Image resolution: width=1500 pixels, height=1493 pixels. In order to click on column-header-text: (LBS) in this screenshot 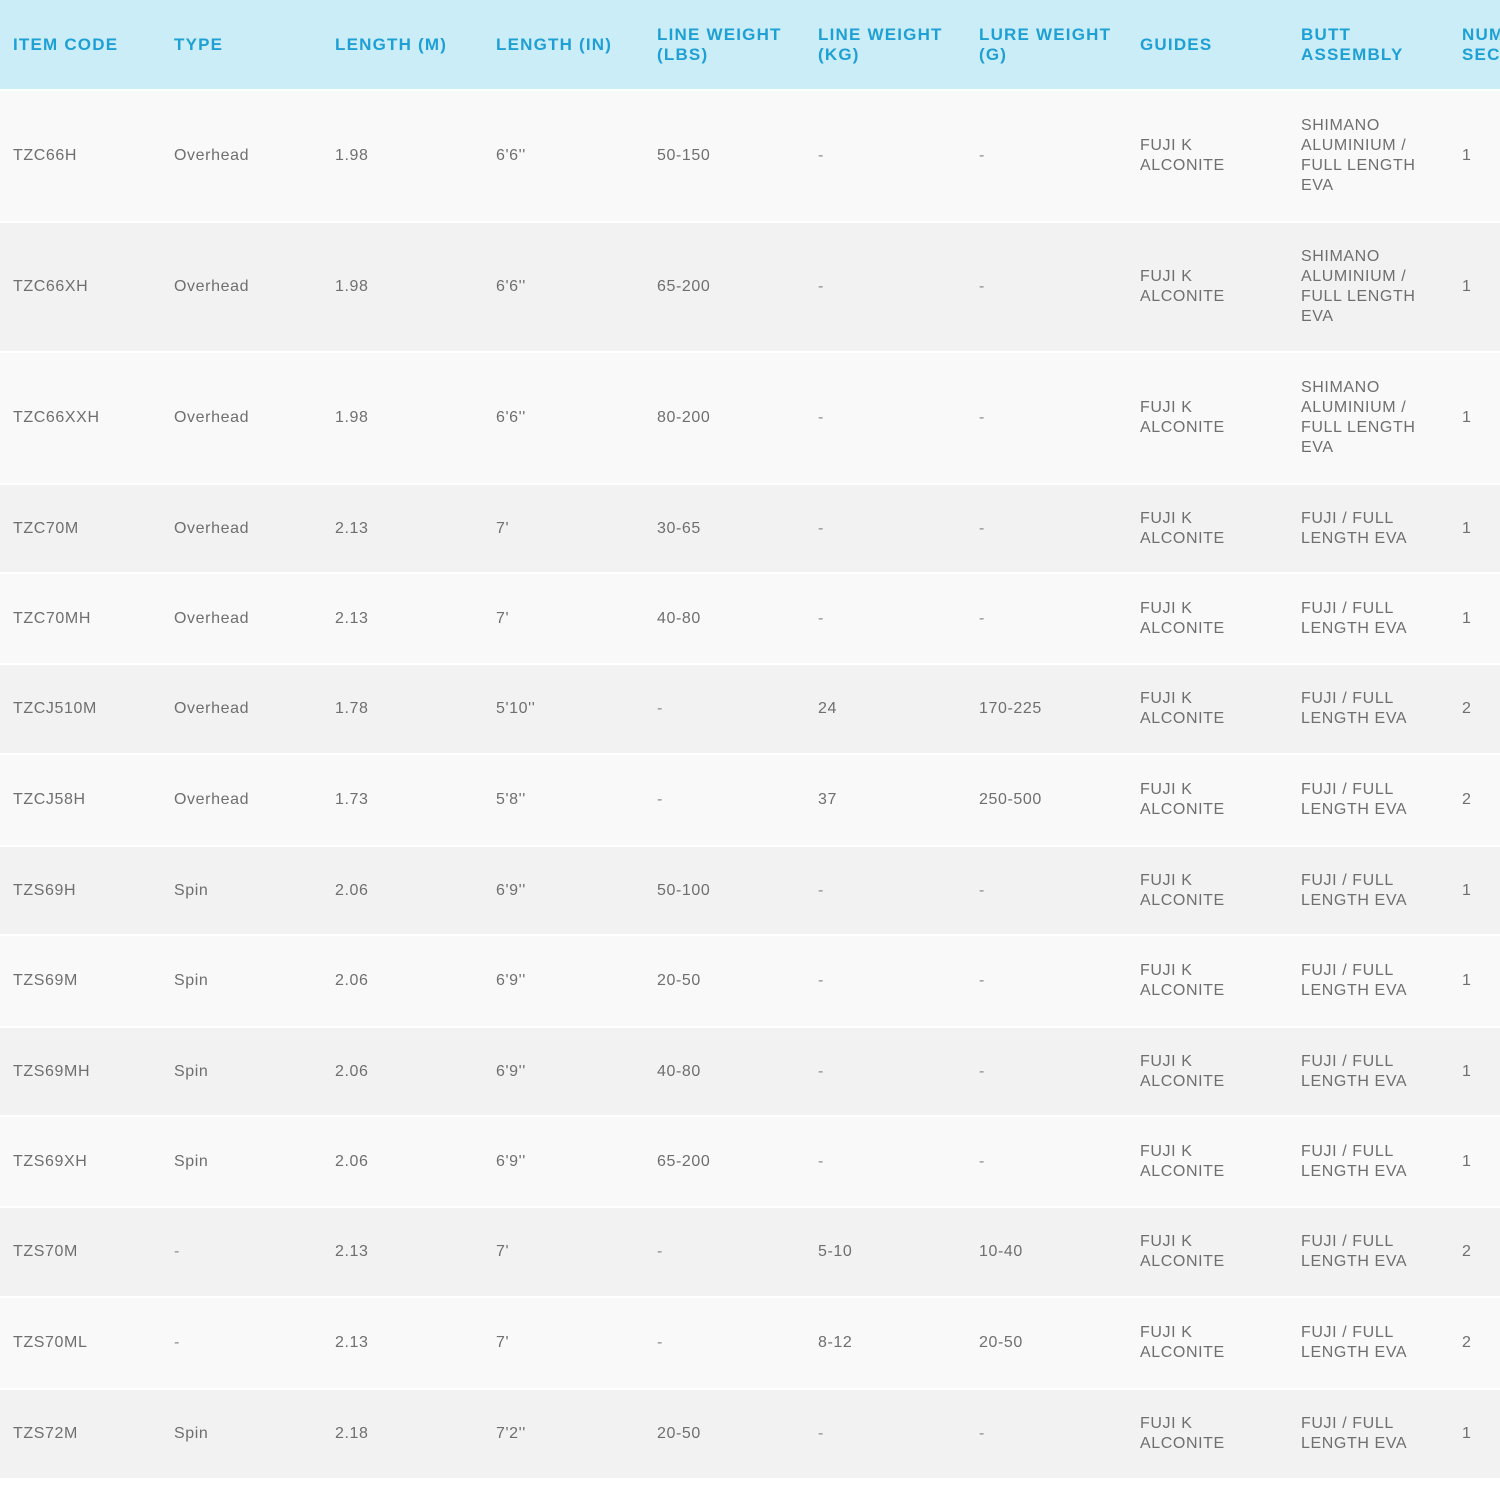, I will do `click(683, 54)`.